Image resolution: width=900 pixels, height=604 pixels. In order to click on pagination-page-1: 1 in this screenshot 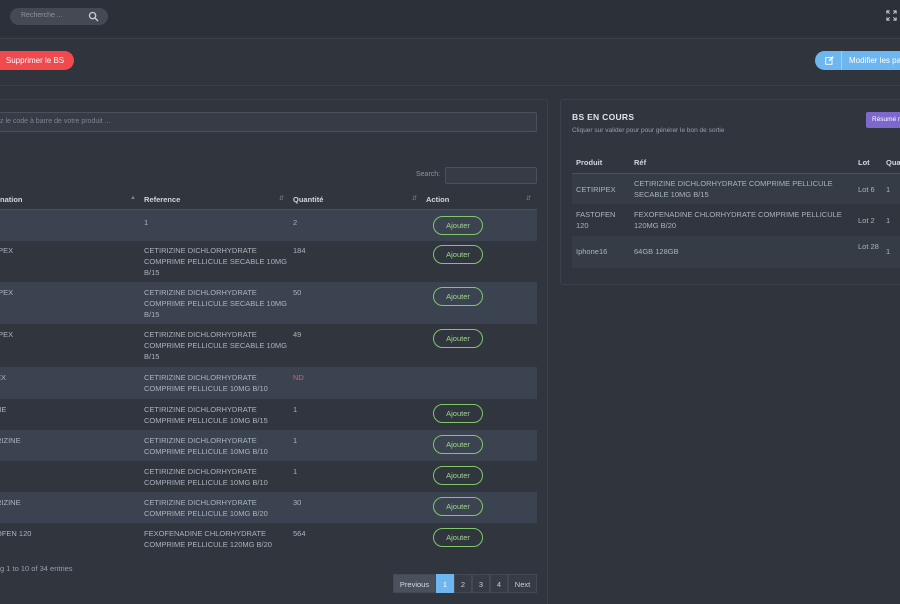, I will do `click(445, 583)`.